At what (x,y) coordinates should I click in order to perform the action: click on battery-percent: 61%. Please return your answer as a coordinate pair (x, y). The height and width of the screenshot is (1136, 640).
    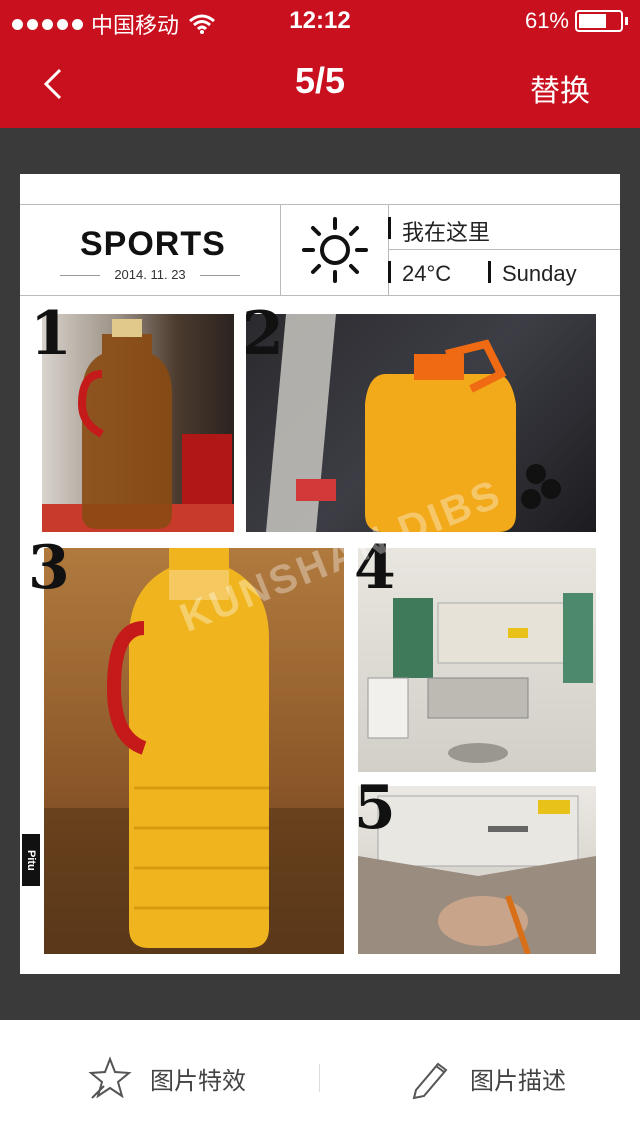
    Looking at the image, I should click on (546, 20).